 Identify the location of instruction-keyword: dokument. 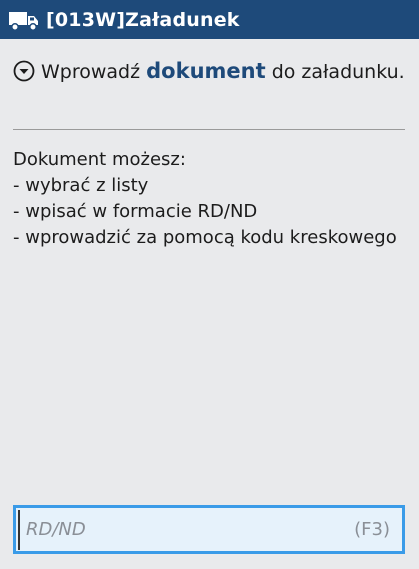
(206, 71).